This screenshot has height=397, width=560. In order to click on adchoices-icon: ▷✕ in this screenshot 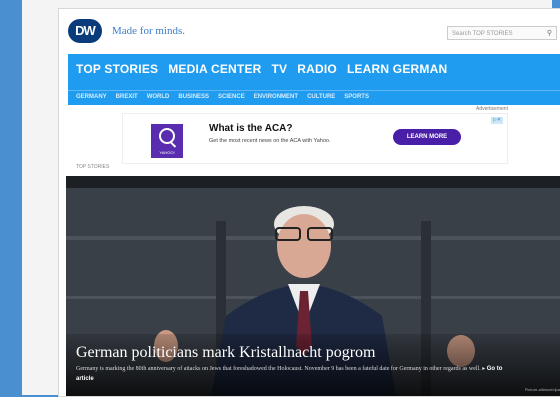, I will do `click(497, 120)`.